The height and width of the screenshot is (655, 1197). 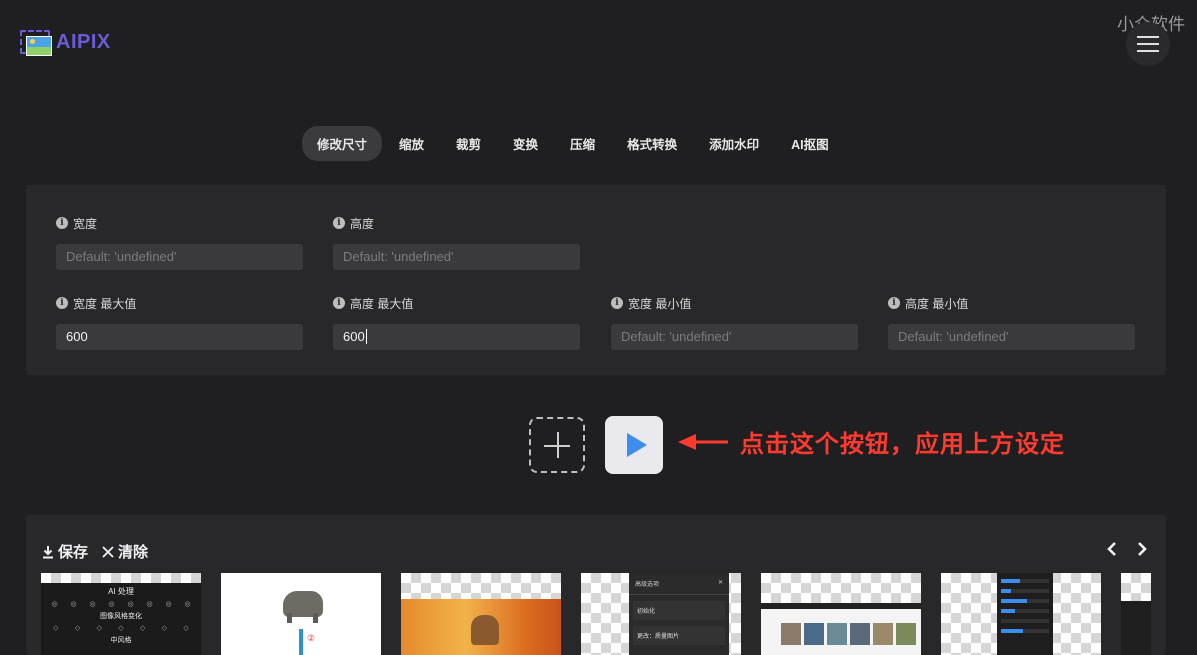 What do you see at coordinates (354, 336) in the screenshot?
I see `max-height-value: 600` at bounding box center [354, 336].